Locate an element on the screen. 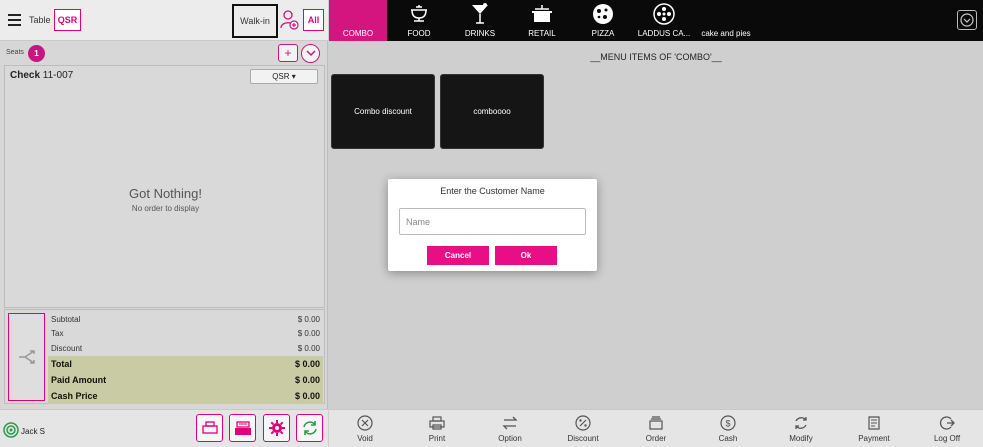 This screenshot has height=447, width=983. check-label: Check is located at coordinates (25, 75).